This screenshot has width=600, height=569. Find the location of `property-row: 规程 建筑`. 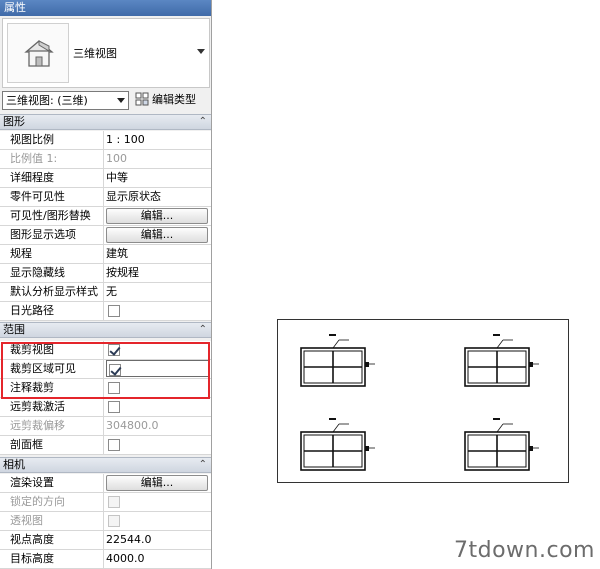

property-row: 规程 建筑 is located at coordinates (105, 254).